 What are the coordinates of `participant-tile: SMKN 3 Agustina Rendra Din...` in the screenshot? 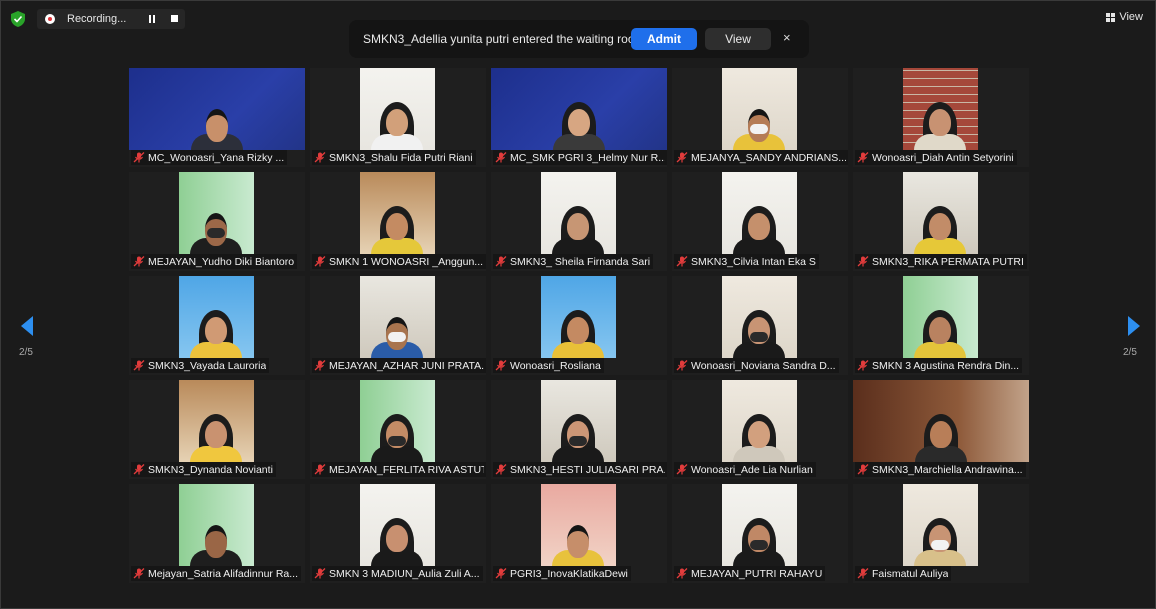 It's located at (941, 325).